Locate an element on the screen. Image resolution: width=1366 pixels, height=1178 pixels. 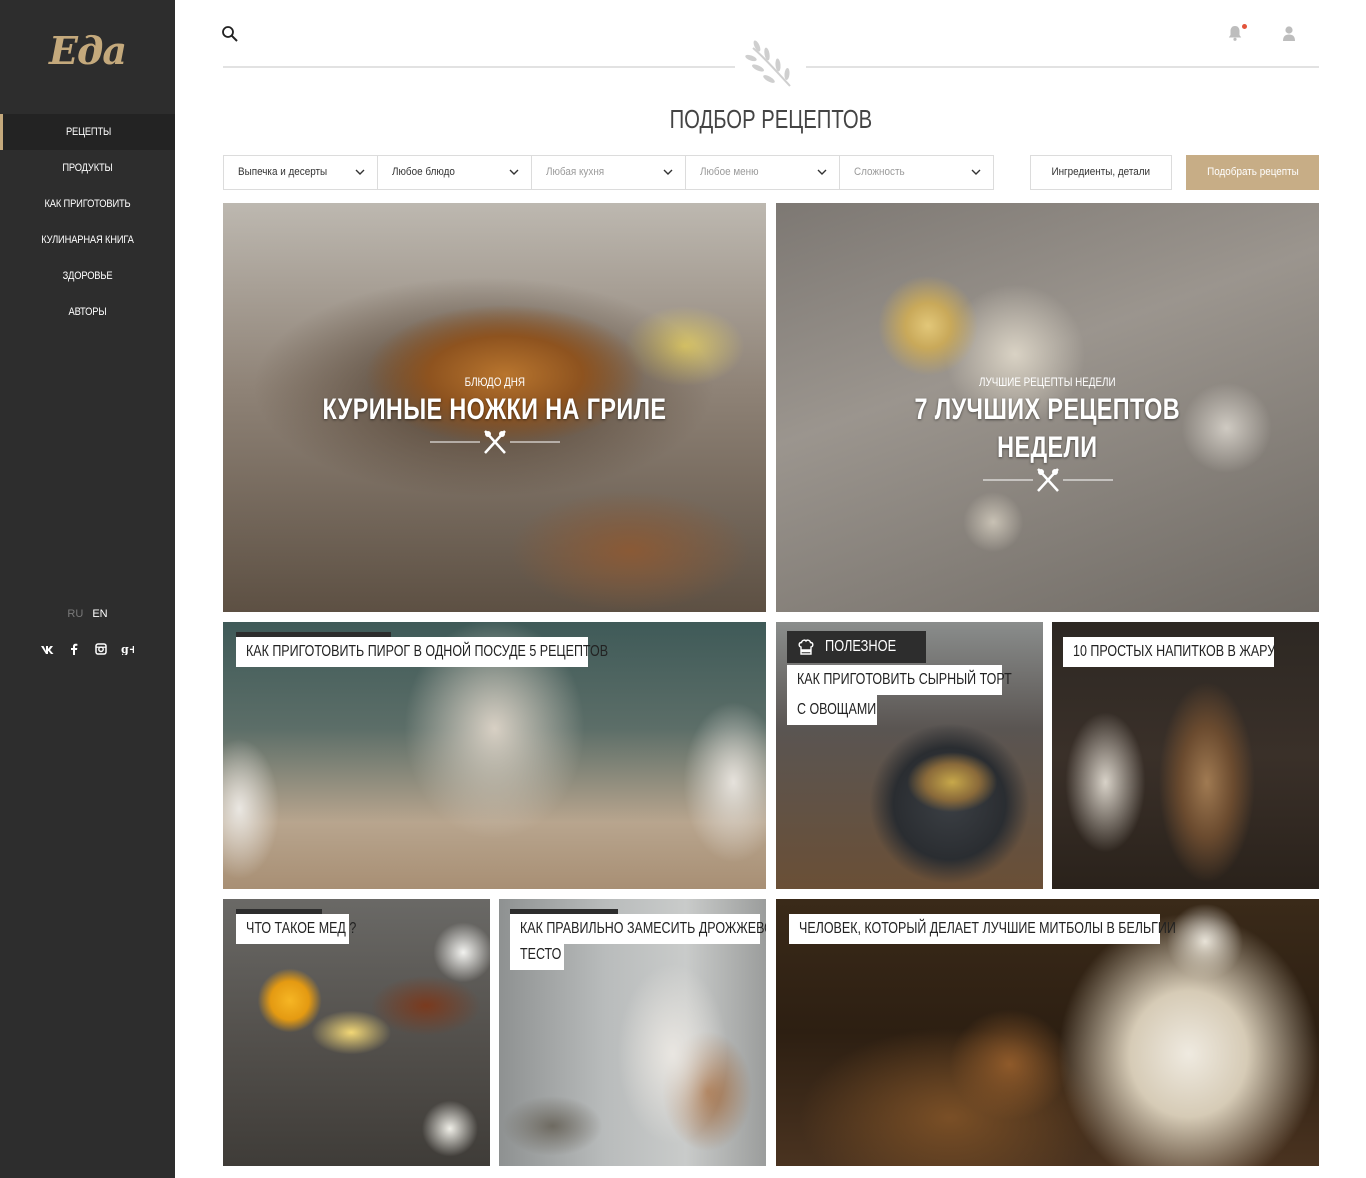
card-dish-of-day: БЛЮДО ДНЯ КУРИНЫЕ НОЖКИ НА ГРИЛЕ is located at coordinates (494, 407).